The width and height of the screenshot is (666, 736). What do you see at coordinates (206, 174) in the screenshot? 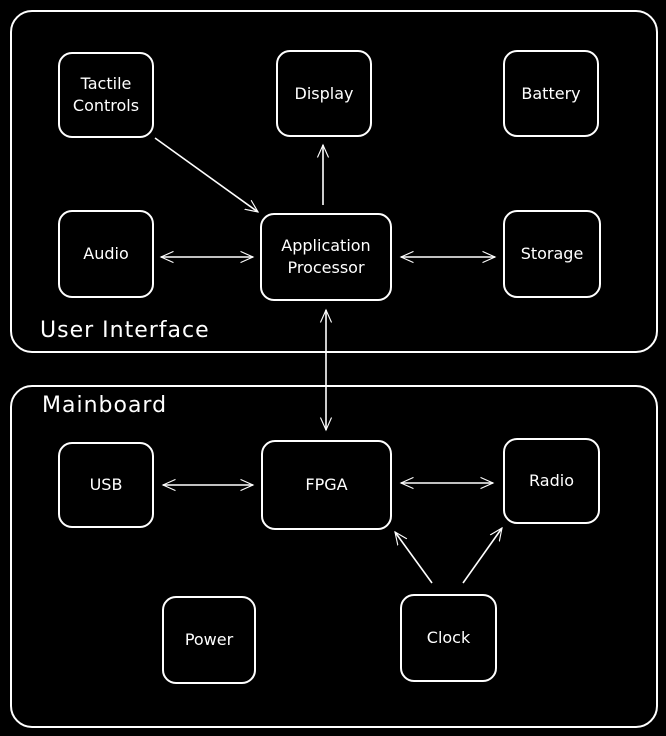
I see `arrow-tactile-to-processor` at bounding box center [206, 174].